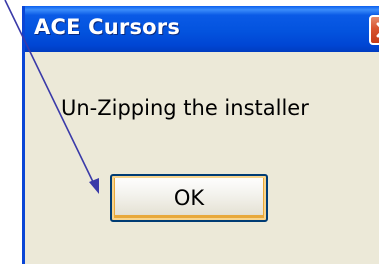 The height and width of the screenshot is (264, 379). I want to click on dialog-message: Un-Zipping the installer, so click(185, 108).